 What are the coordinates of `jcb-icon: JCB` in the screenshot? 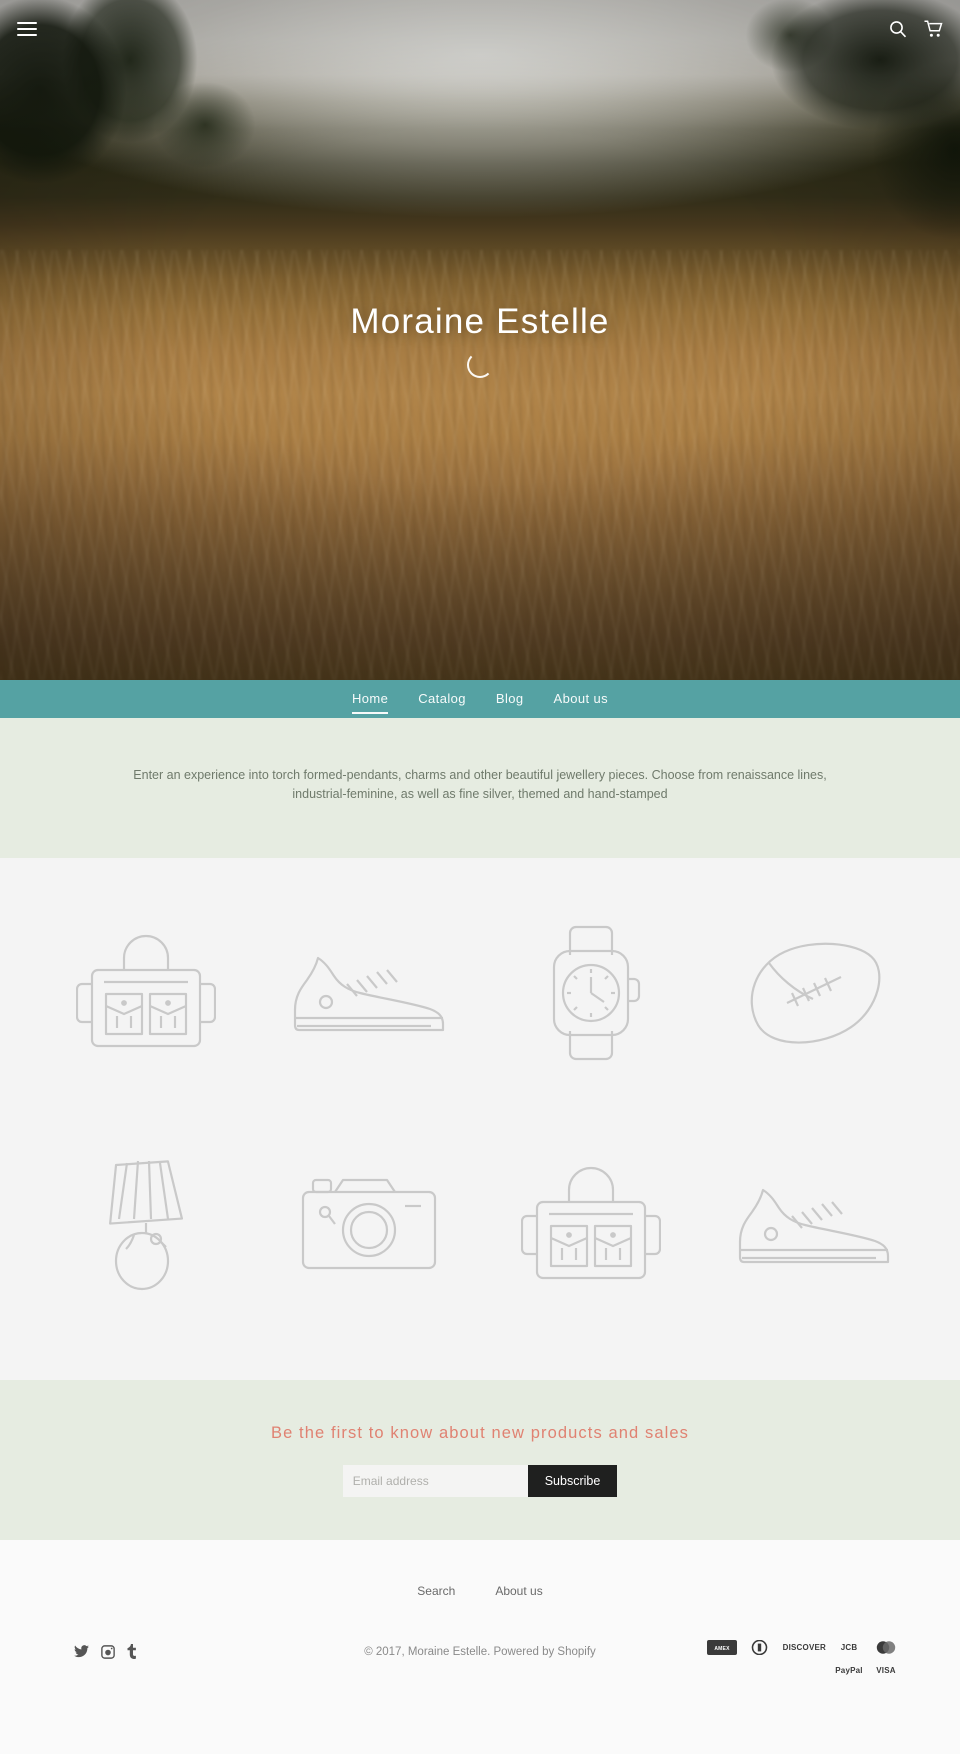 It's located at (849, 1647).